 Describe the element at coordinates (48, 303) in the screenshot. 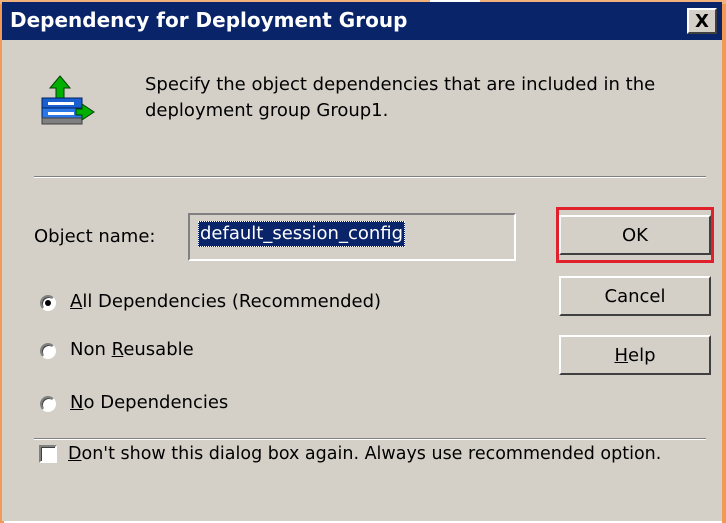

I see `radio-all-dependencies` at that location.